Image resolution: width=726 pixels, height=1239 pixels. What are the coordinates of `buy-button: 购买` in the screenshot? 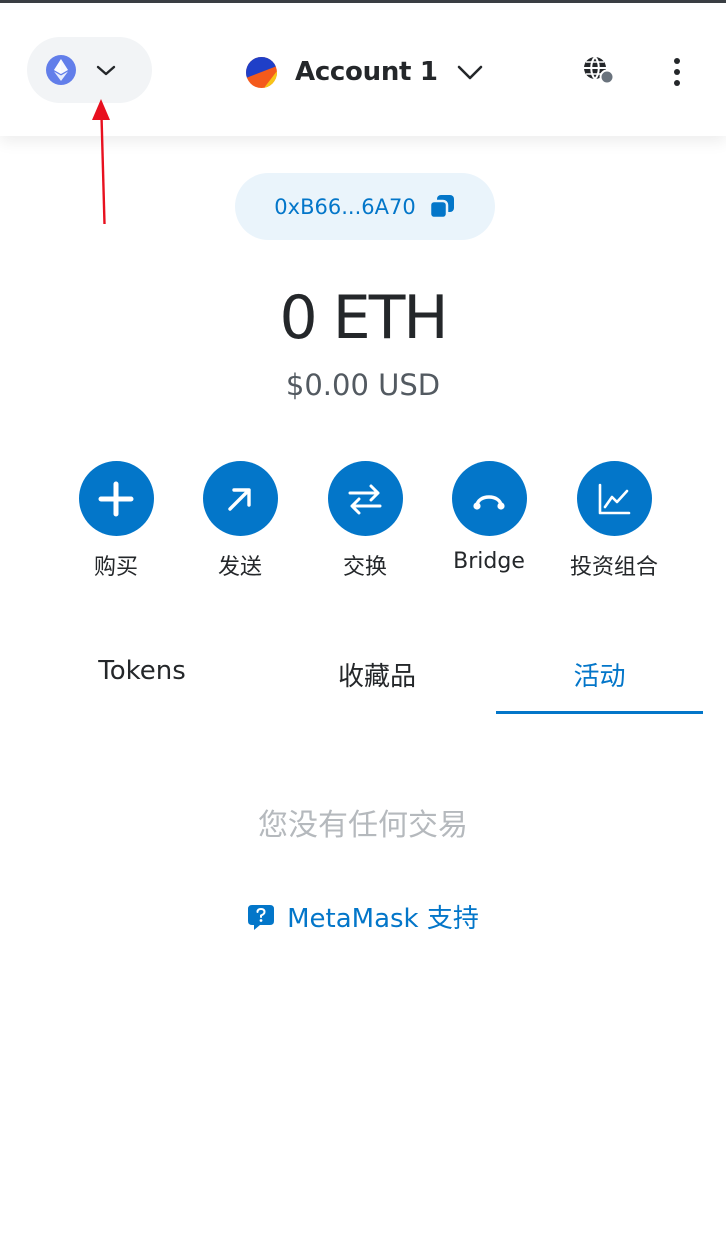 It's located at (116, 521).